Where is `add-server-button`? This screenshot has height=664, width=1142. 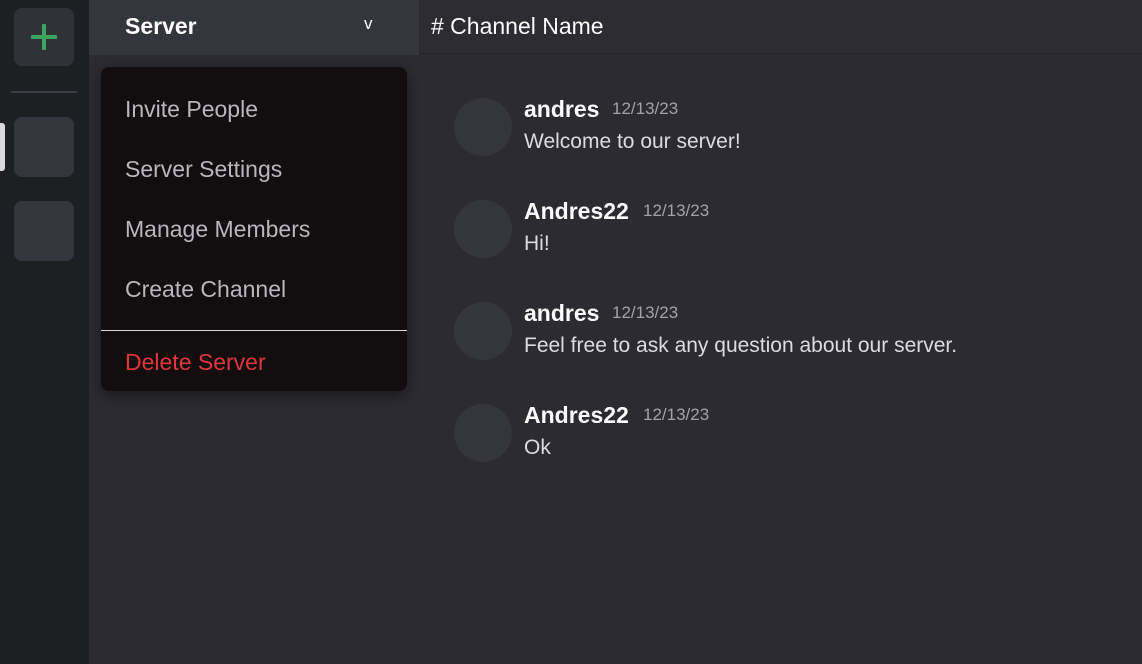
add-server-button is located at coordinates (44, 37).